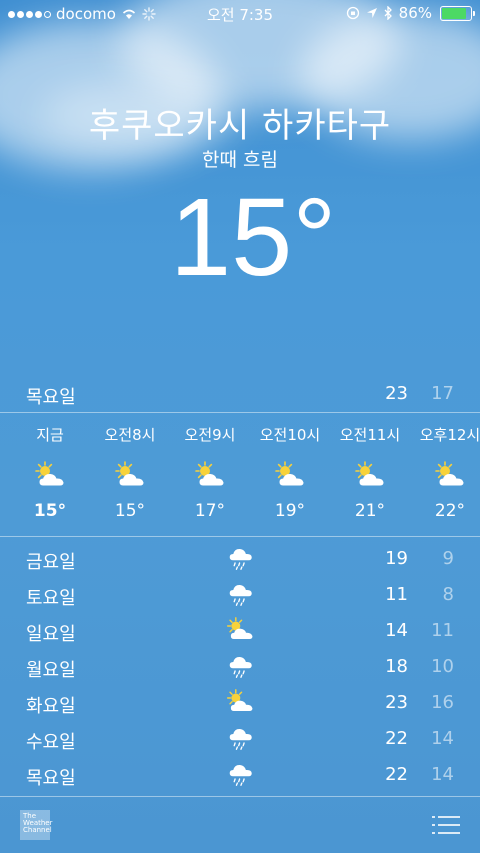 This screenshot has width=480, height=853. I want to click on hourly-time: 오전8시, so click(130, 435).